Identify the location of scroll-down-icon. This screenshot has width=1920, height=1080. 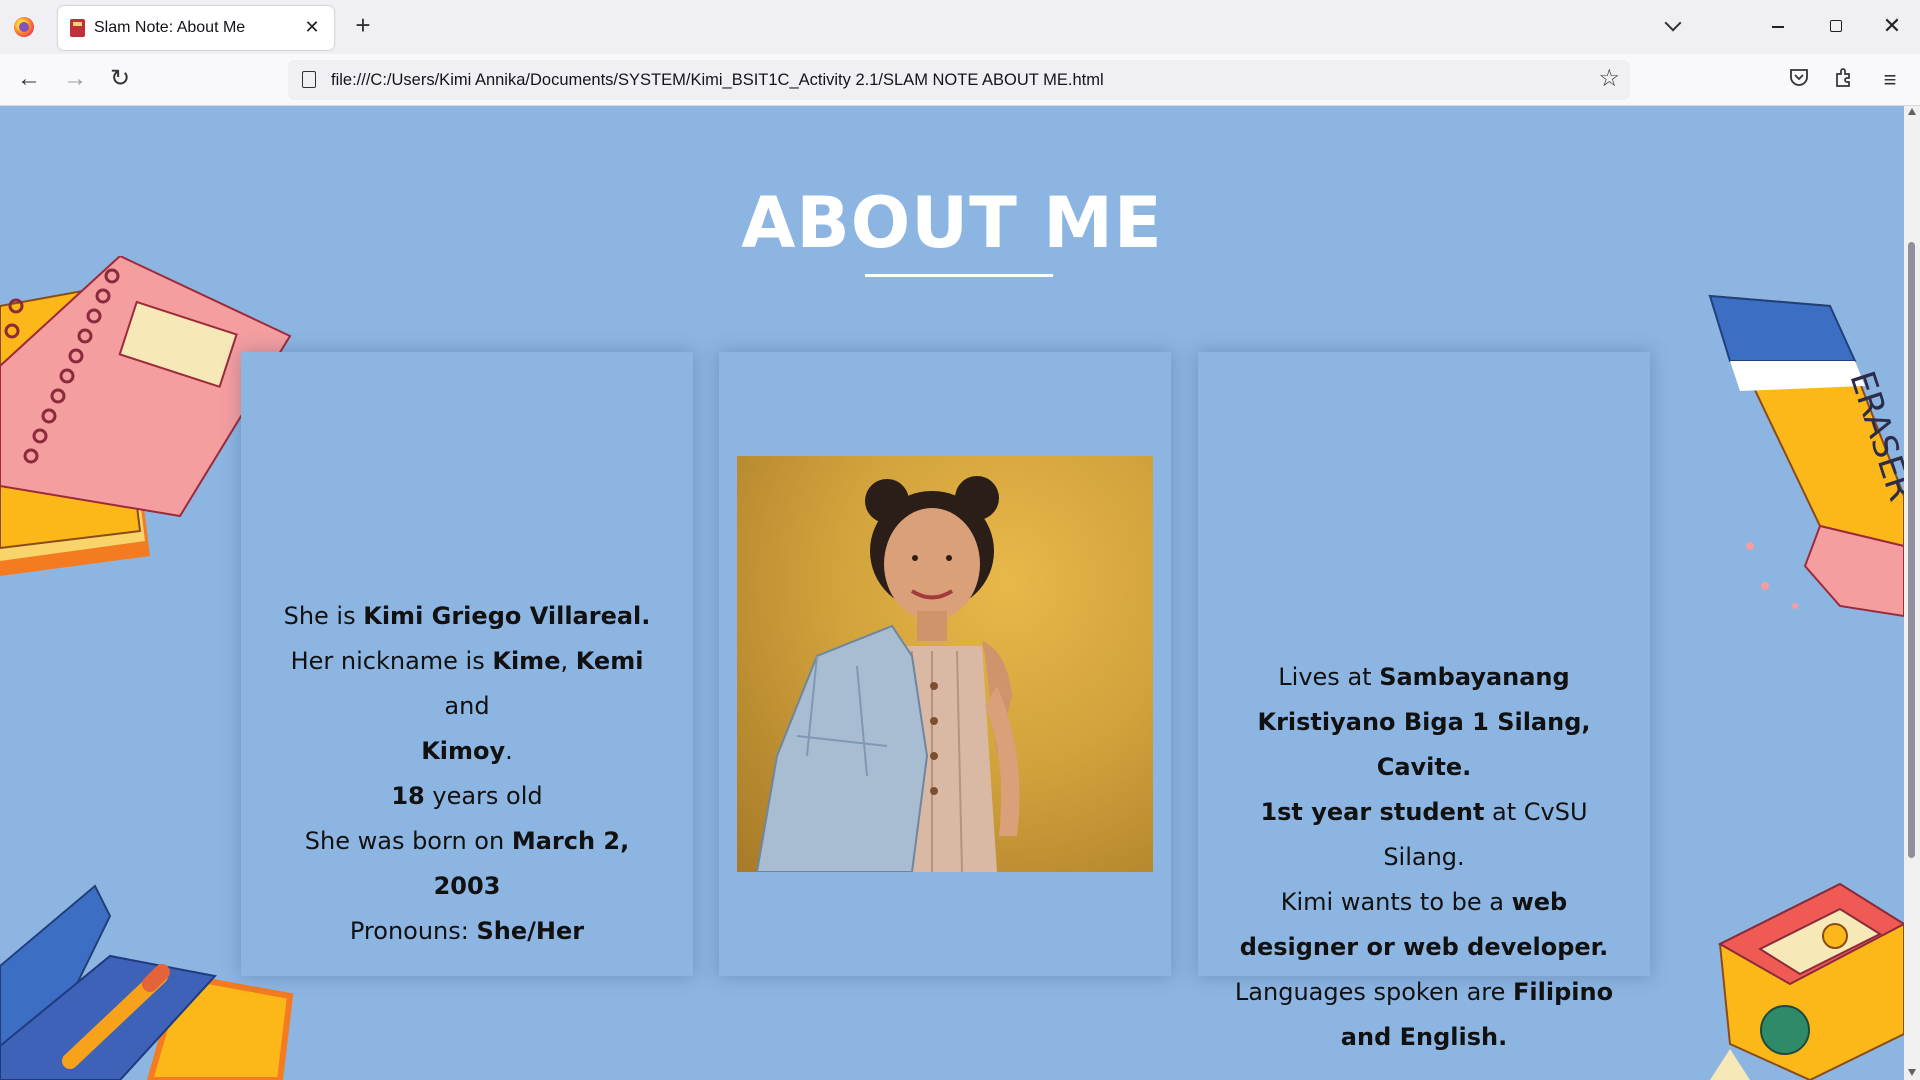
(1912, 1072).